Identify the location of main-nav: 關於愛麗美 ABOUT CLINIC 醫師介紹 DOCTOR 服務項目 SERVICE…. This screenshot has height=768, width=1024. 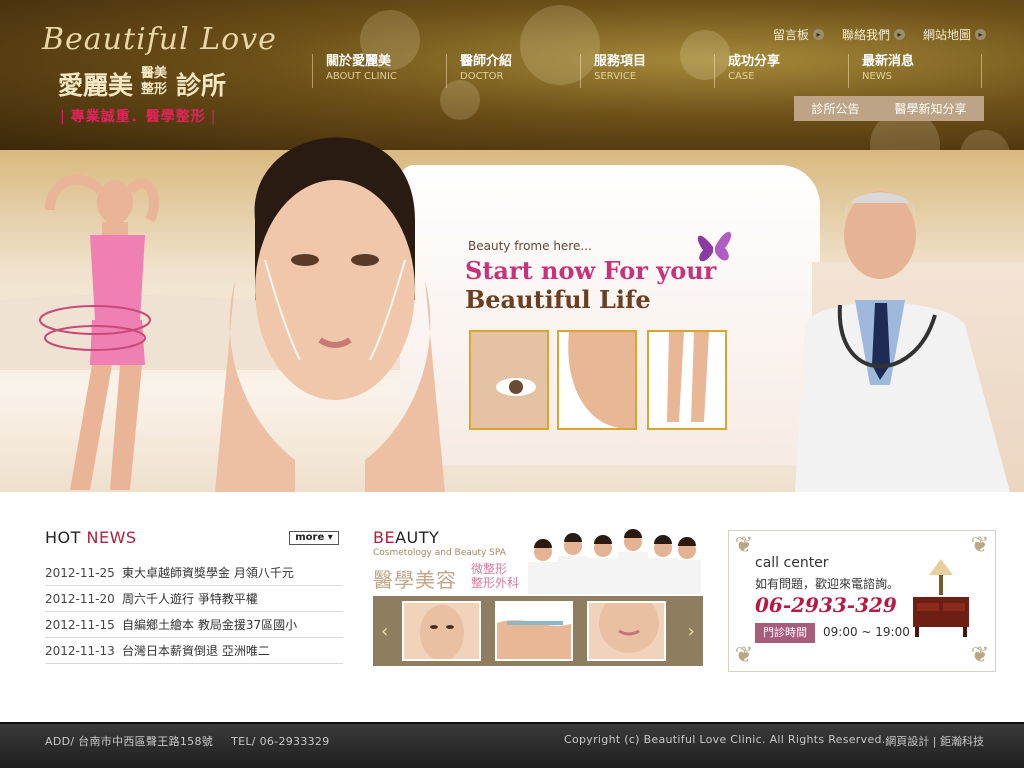
(647, 71).